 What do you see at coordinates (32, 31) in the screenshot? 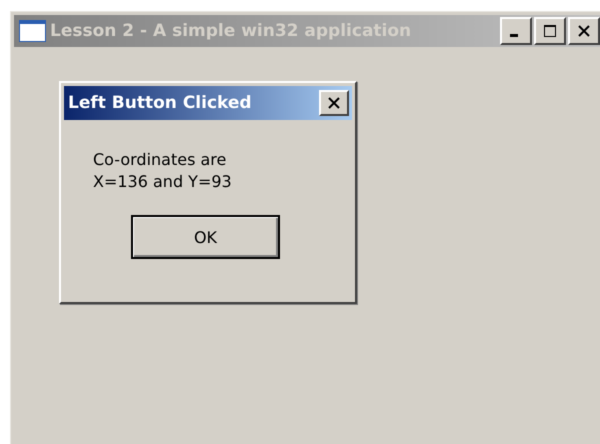
I see `window-icon` at bounding box center [32, 31].